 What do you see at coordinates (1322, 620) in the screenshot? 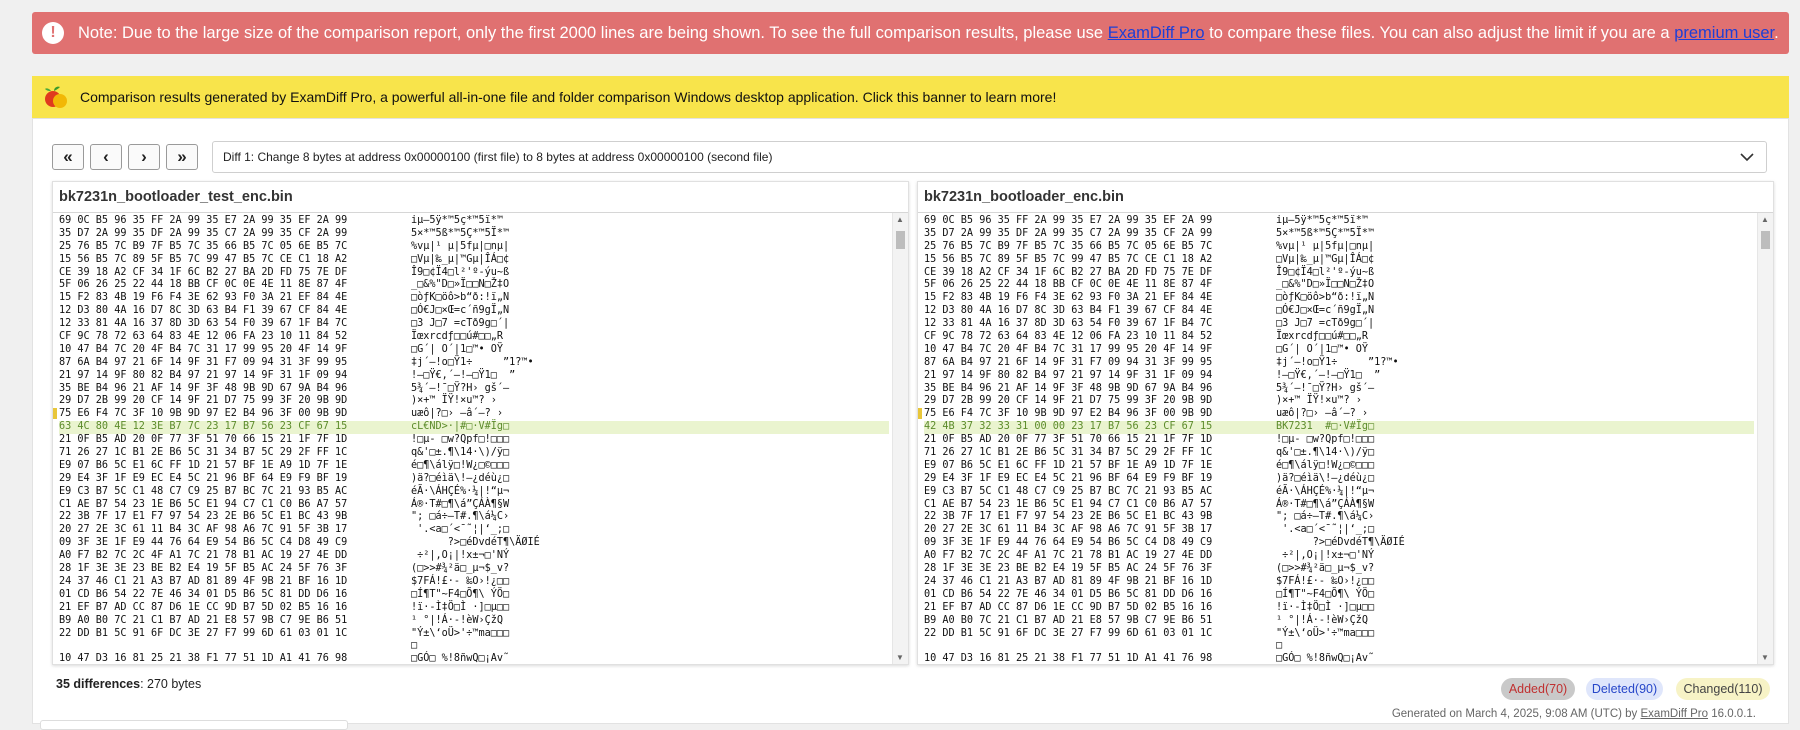
I see `hex-ascii: ¹ °|!Á·-!èW›ÇžQ` at bounding box center [1322, 620].